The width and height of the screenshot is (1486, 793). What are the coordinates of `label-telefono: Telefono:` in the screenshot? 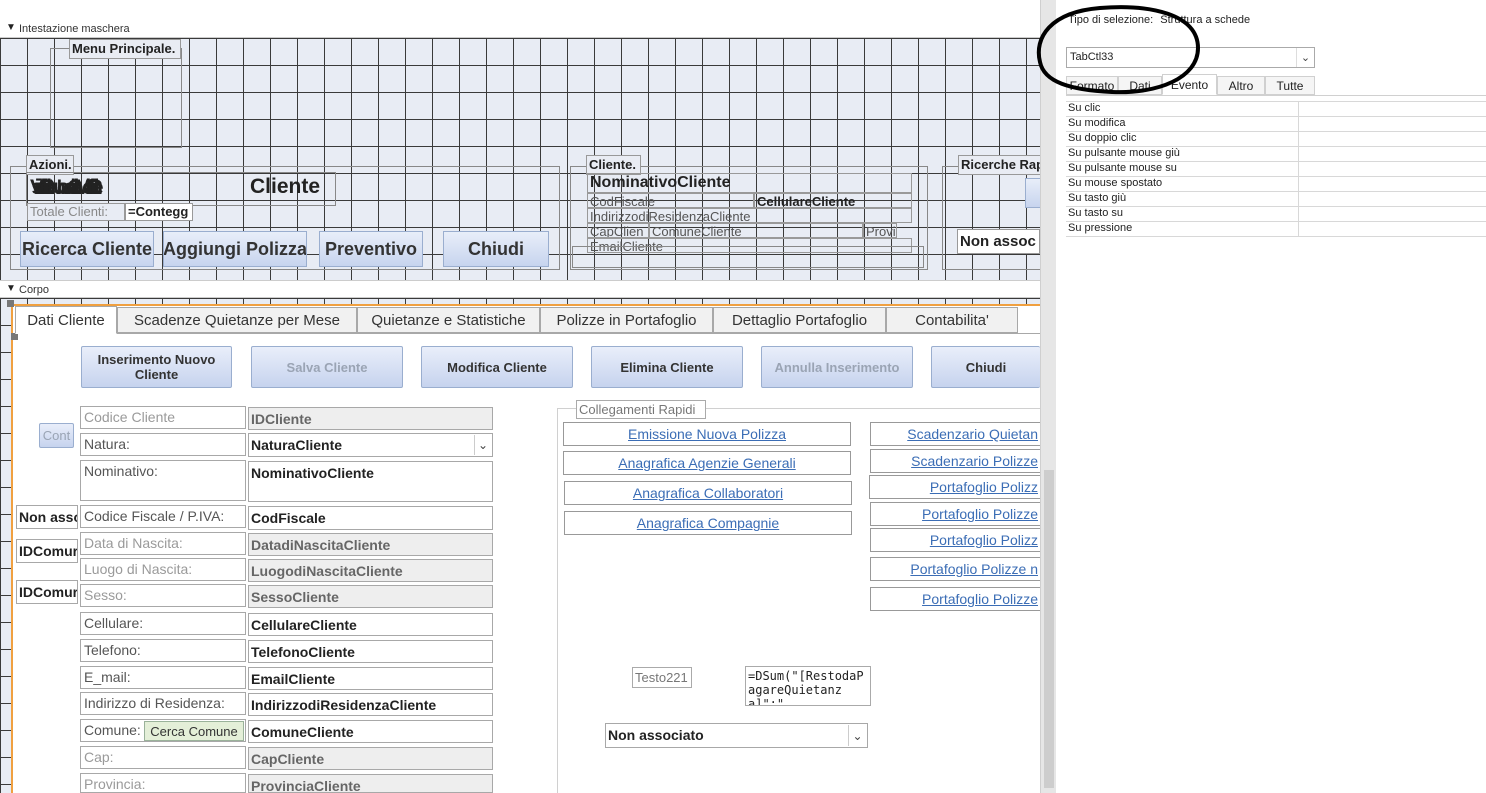 It's located at (163, 650).